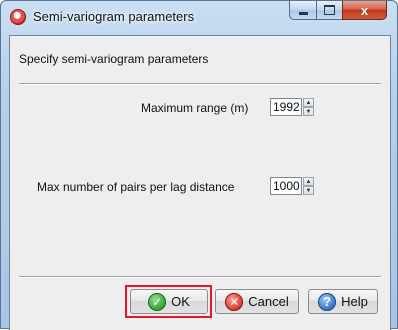 This screenshot has width=398, height=330. I want to click on max-pairs-spin-buttons: ▲ ▼, so click(308, 186).